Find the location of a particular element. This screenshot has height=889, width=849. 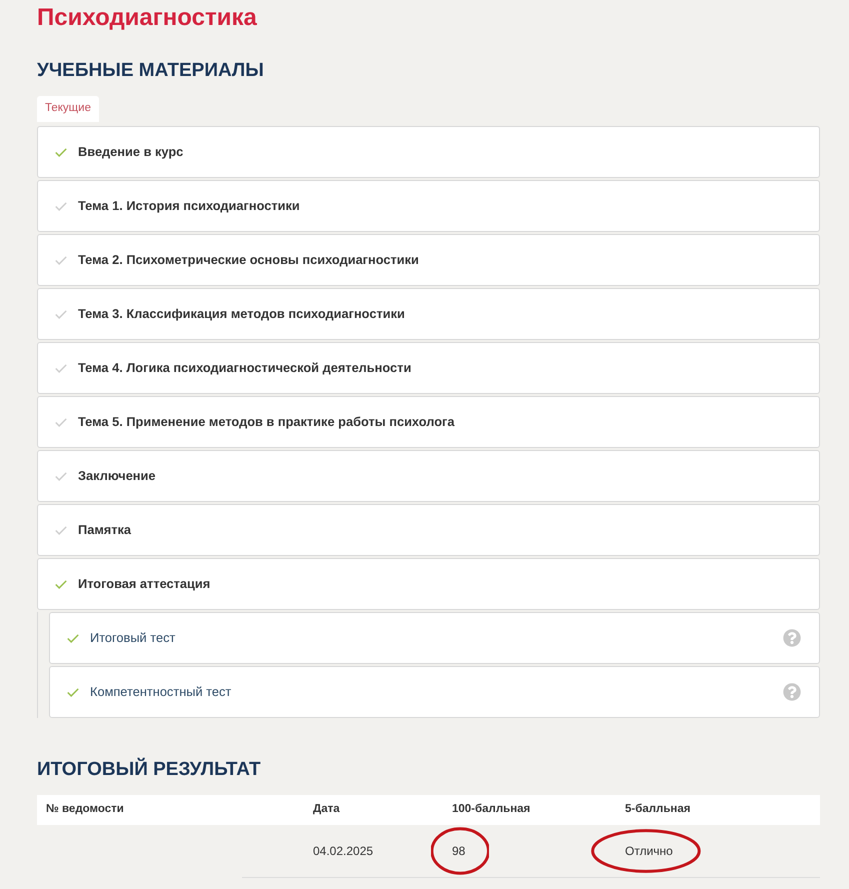

course-item: Тема 3. Классификация методов психодиагностики is located at coordinates (428, 314).